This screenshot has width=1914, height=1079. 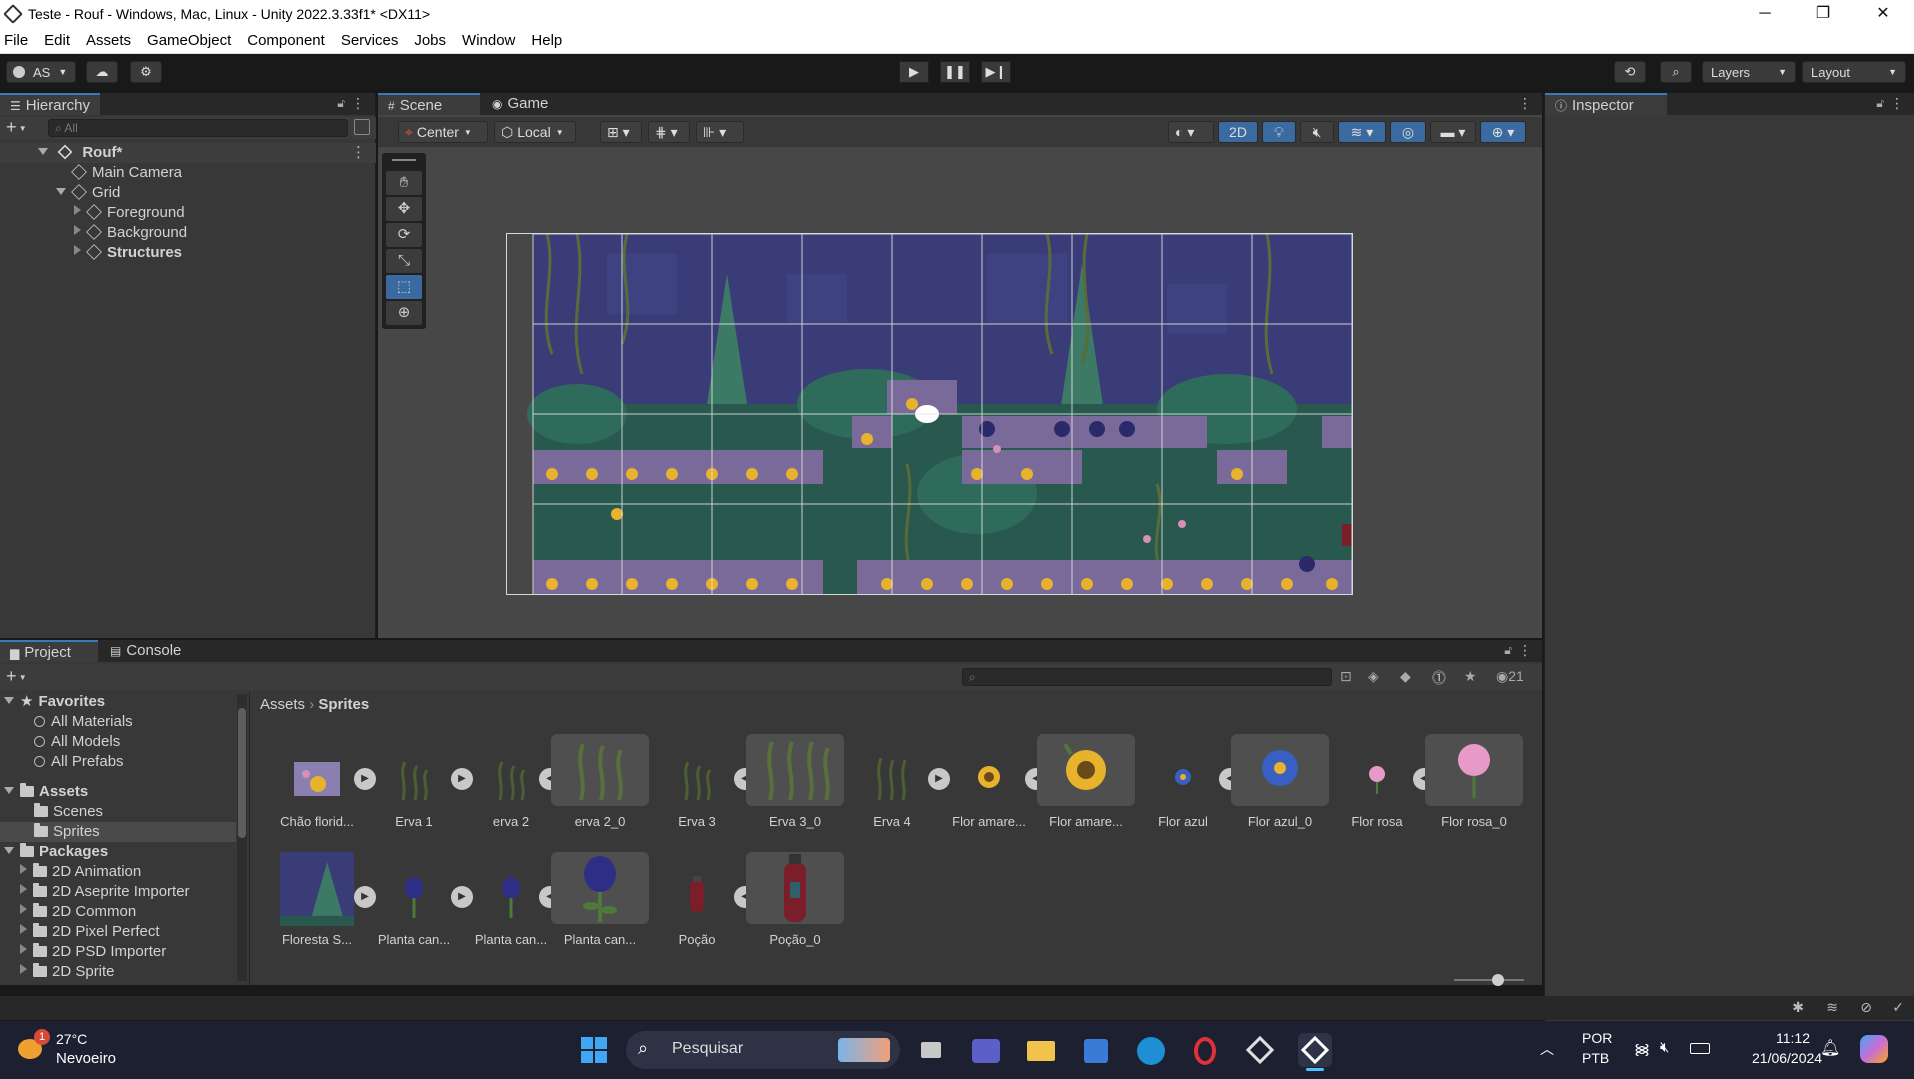 I want to click on tree-packages: Packages, so click(x=54, y=852).